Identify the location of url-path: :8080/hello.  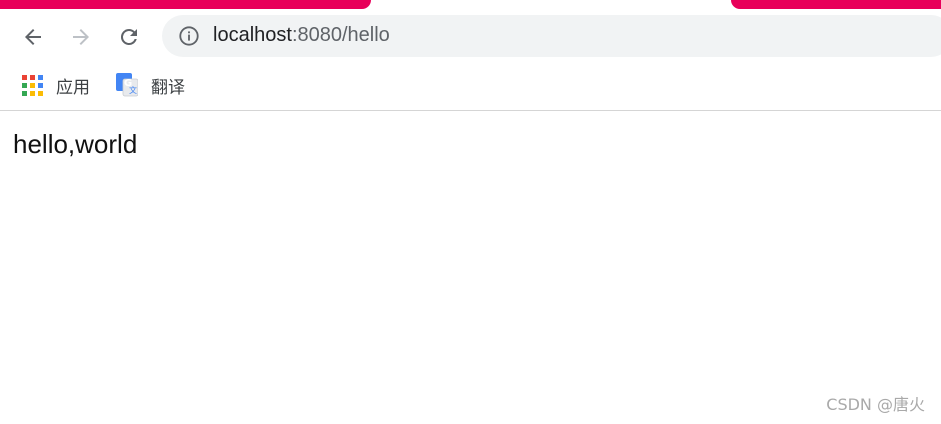
(340, 35).